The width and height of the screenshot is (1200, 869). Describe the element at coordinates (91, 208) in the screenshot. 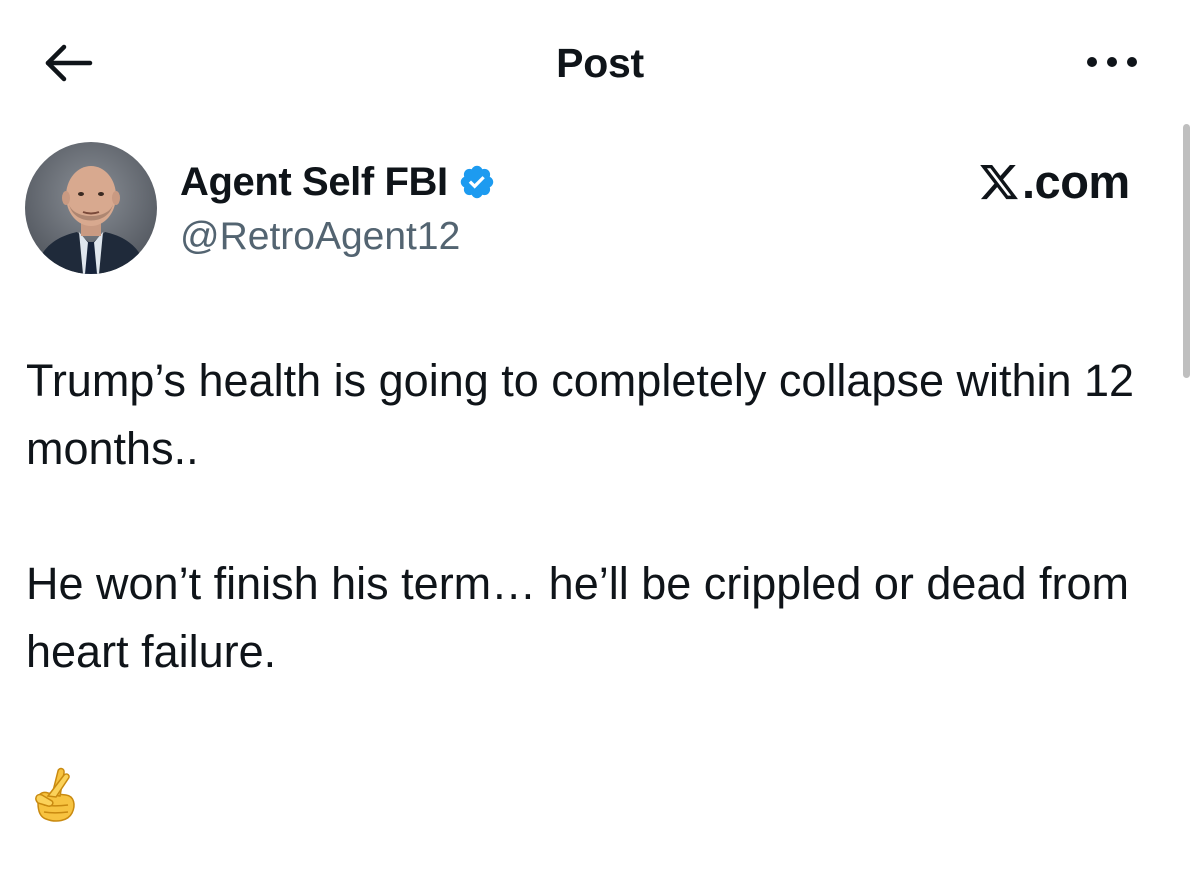

I see `avatar` at that location.